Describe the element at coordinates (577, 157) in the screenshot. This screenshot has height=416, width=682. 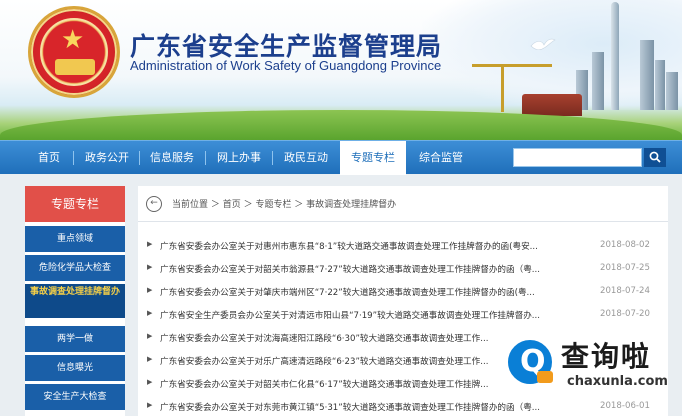
I see `search-input` at that location.